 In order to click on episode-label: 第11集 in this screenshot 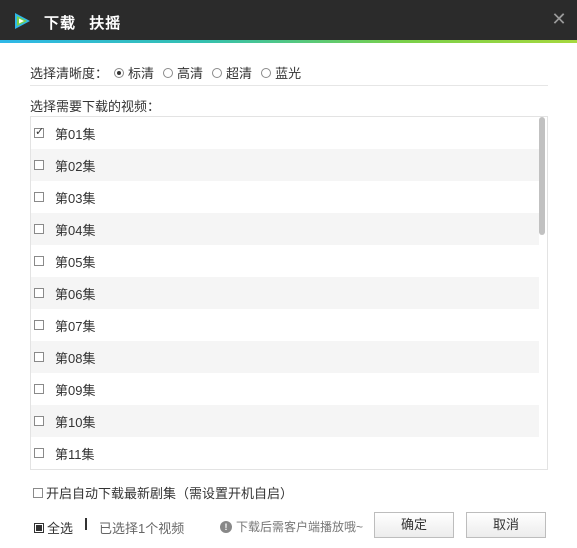, I will do `click(75, 454)`.